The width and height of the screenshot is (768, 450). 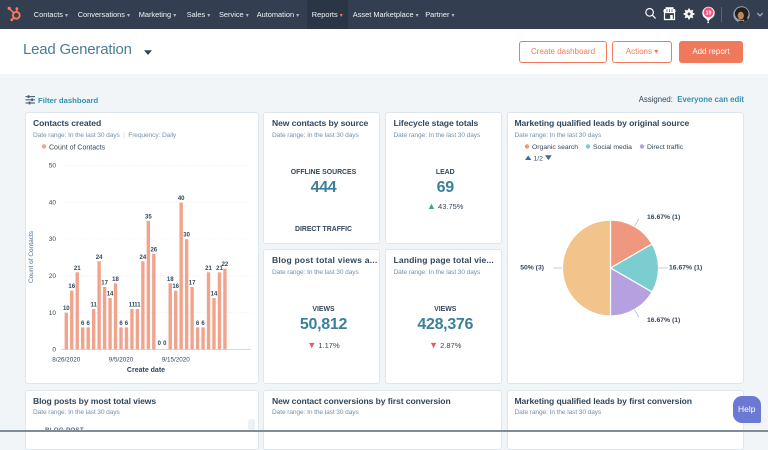 What do you see at coordinates (146, 370) in the screenshot?
I see `svg-text: Create date` at bounding box center [146, 370].